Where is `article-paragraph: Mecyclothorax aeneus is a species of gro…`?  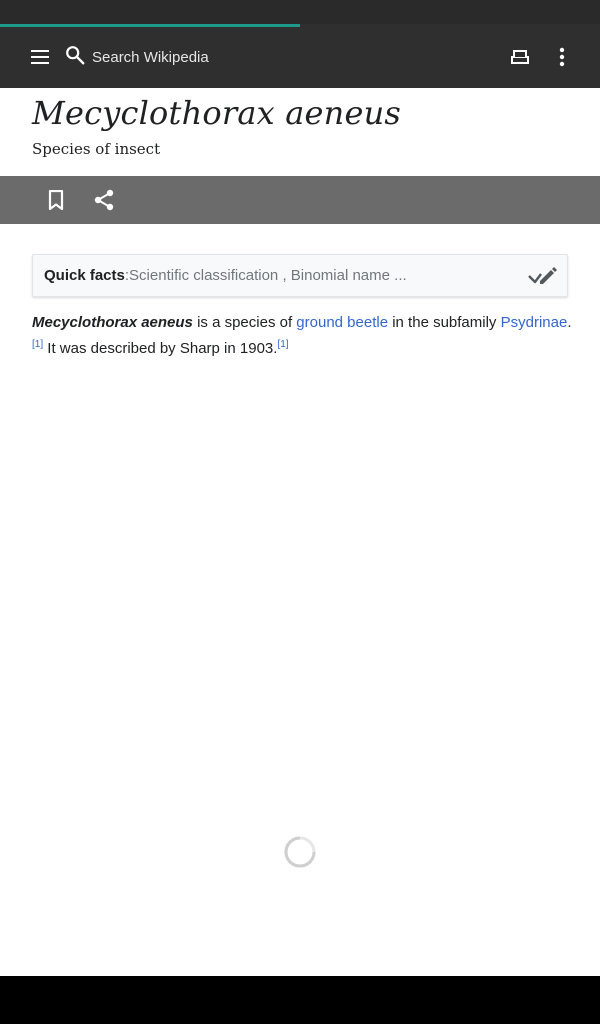
article-paragraph: Mecyclothorax aeneus is a species of gro… is located at coordinates (302, 336).